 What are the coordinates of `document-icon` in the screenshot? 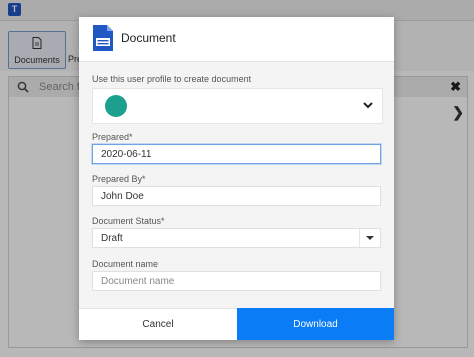 It's located at (103, 38).